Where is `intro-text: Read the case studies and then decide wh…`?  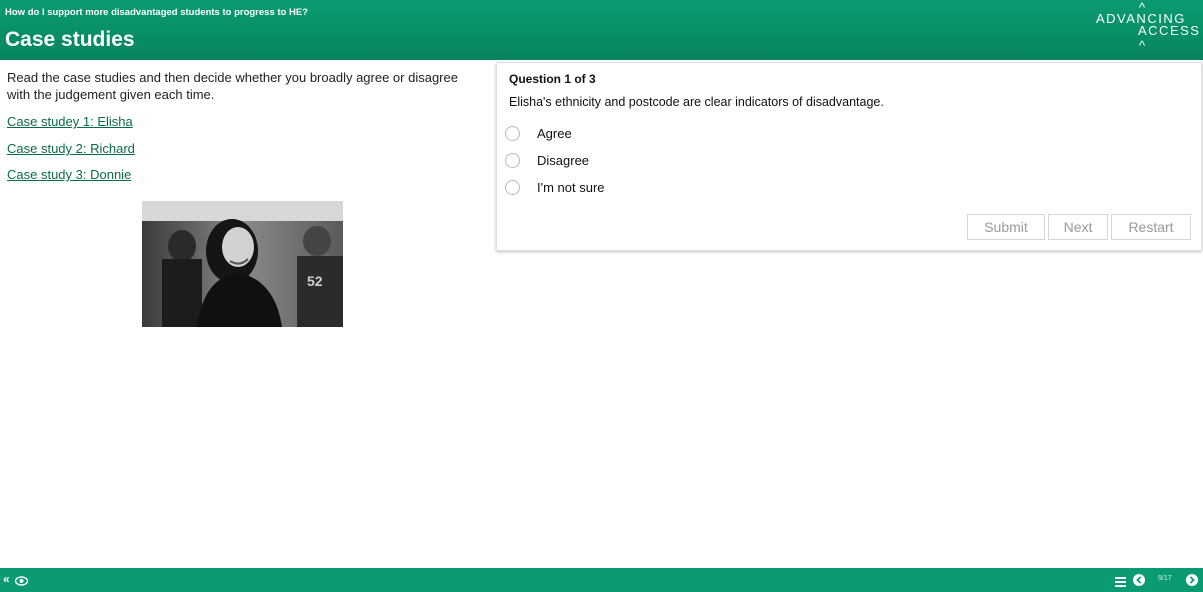
intro-text: Read the case studies and then decide wh… is located at coordinates (232, 86).